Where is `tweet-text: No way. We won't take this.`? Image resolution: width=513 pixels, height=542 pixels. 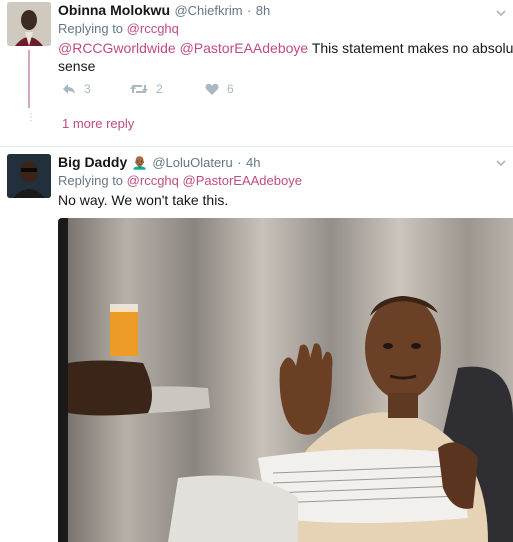 tweet-text: No way. We won't take this. is located at coordinates (143, 200).